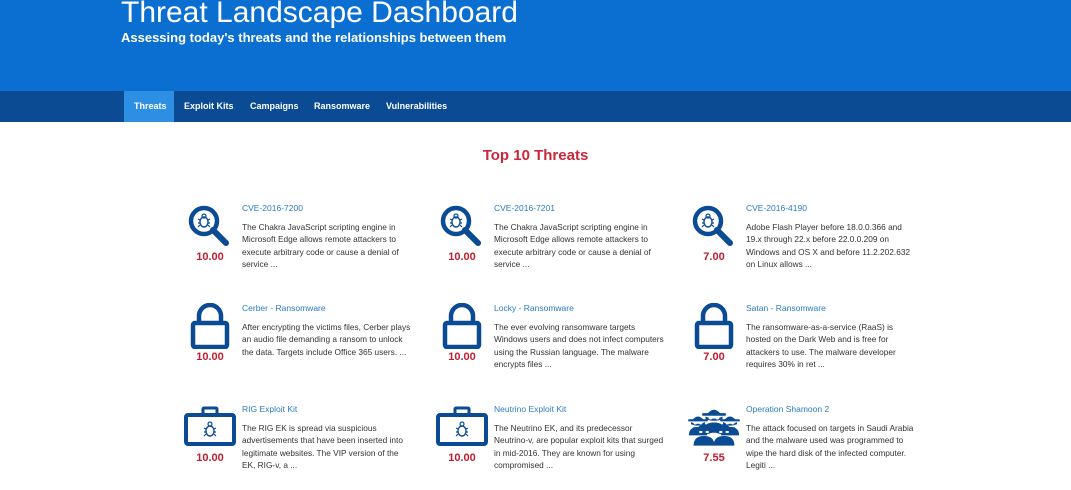  What do you see at coordinates (786, 308) in the screenshot?
I see `threat-name-link: Satan - Ransomware` at bounding box center [786, 308].